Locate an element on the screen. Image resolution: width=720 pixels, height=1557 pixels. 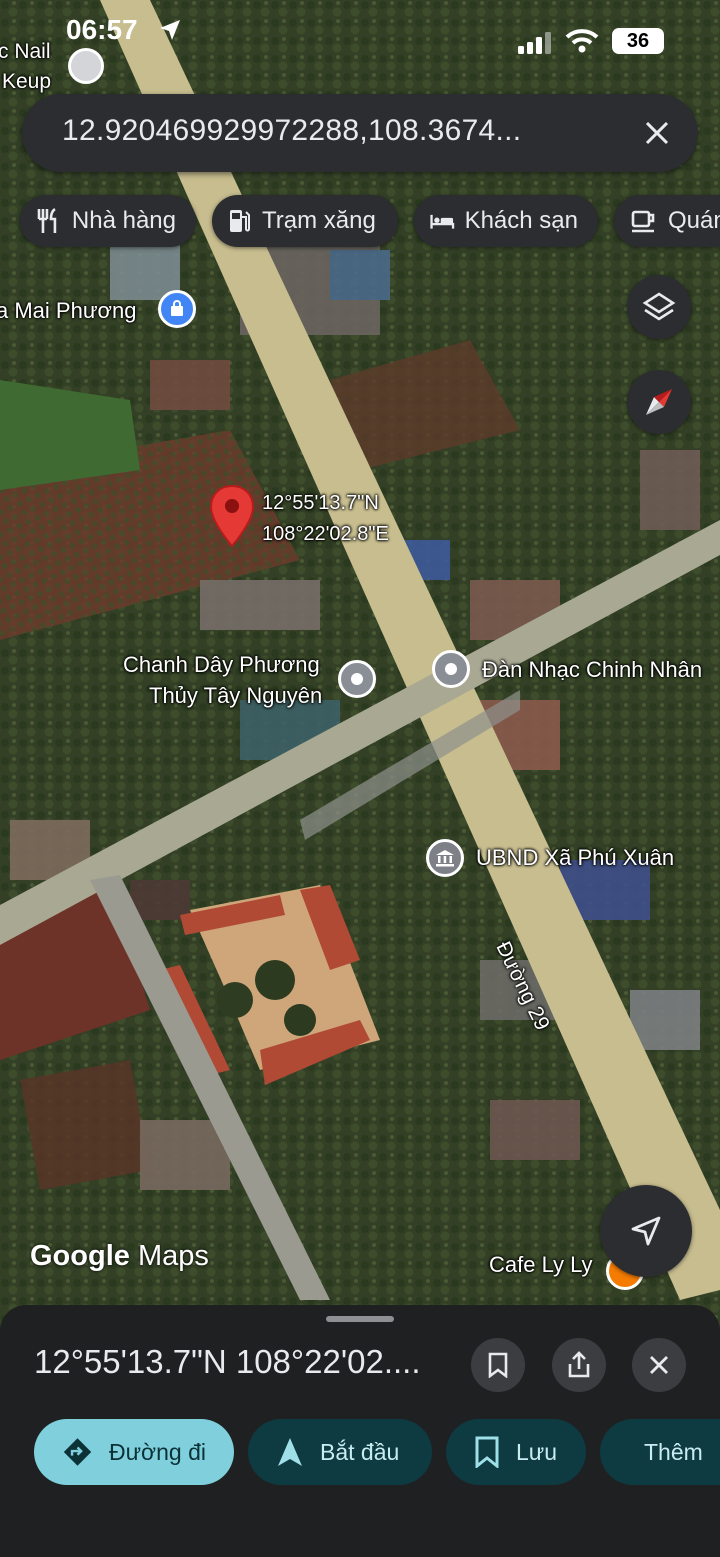
save-button: Lưu is located at coordinates (516, 1452).